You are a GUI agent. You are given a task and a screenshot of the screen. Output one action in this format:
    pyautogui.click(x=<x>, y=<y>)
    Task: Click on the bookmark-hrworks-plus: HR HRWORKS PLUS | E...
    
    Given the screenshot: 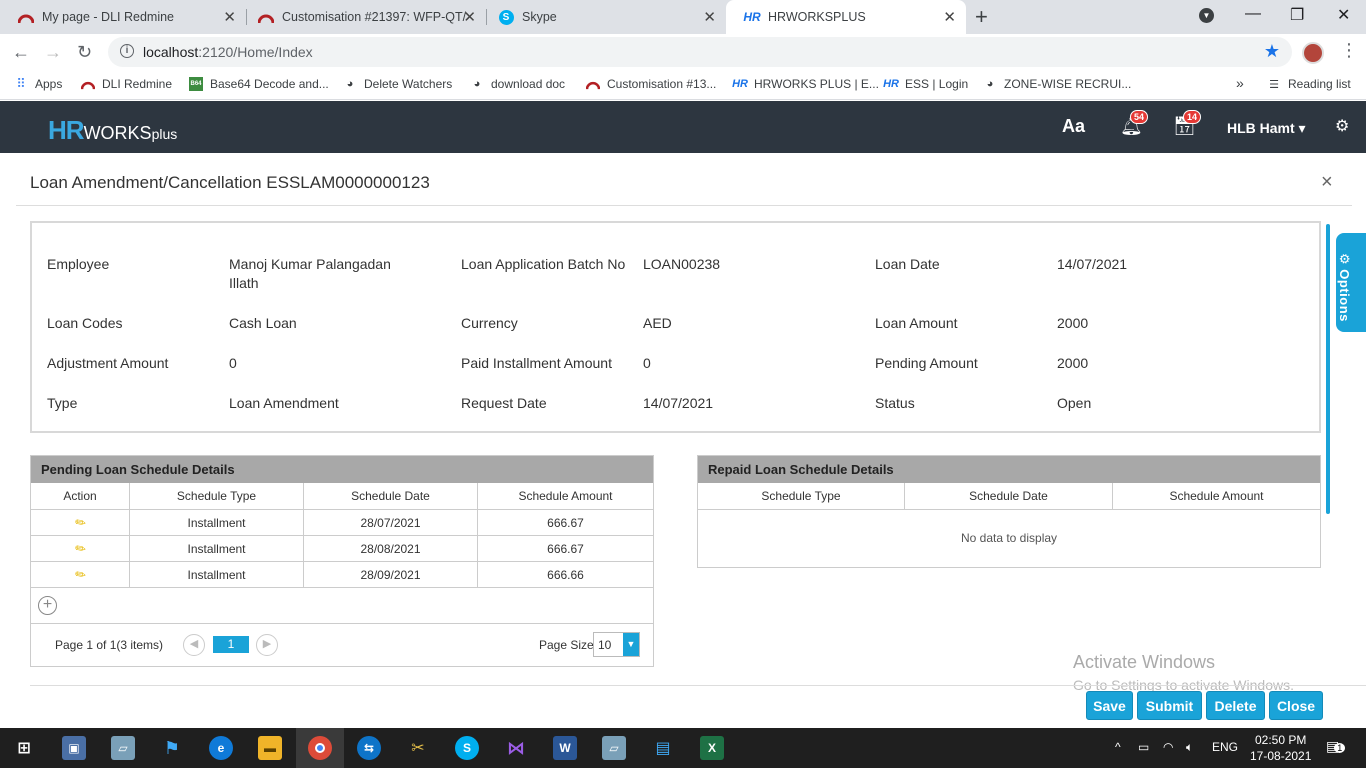 What is the action you would take?
    pyautogui.click(x=805, y=84)
    